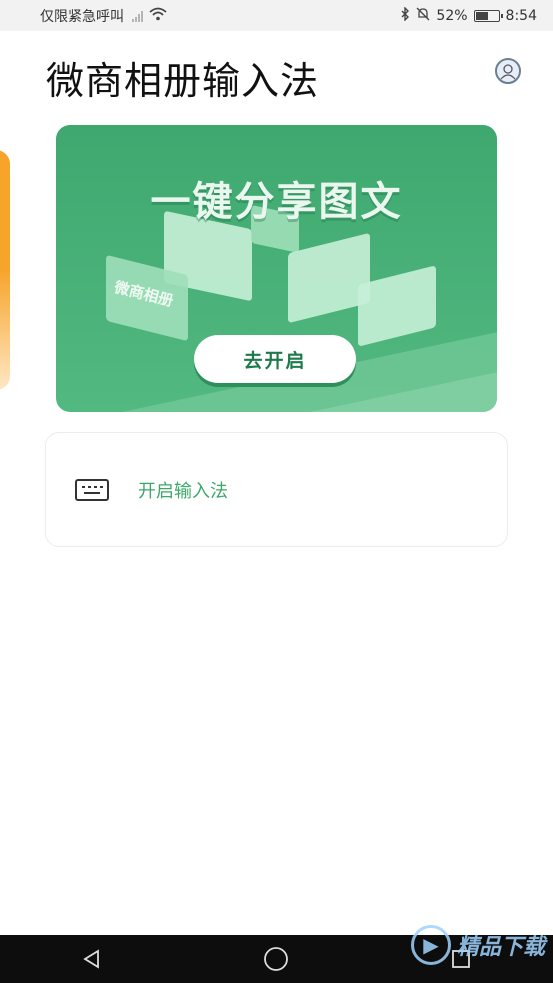 The image size is (553, 983). What do you see at coordinates (488, 15) in the screenshot?
I see `battery-icon` at bounding box center [488, 15].